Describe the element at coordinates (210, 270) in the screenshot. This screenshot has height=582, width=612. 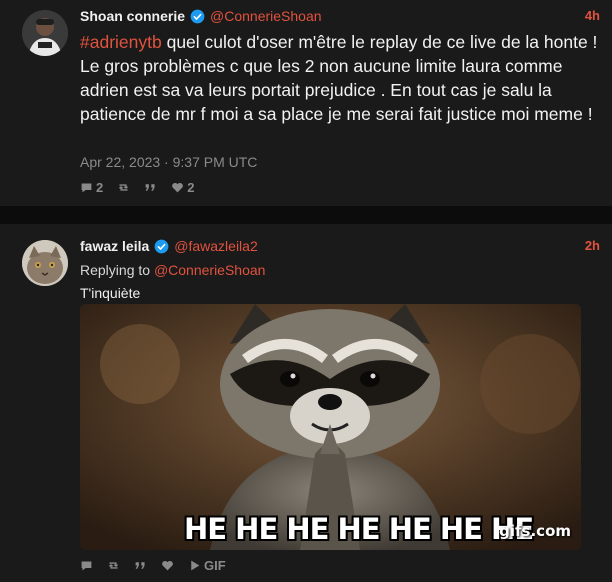
I see `replying-handle: @ConnerieShoan` at that location.